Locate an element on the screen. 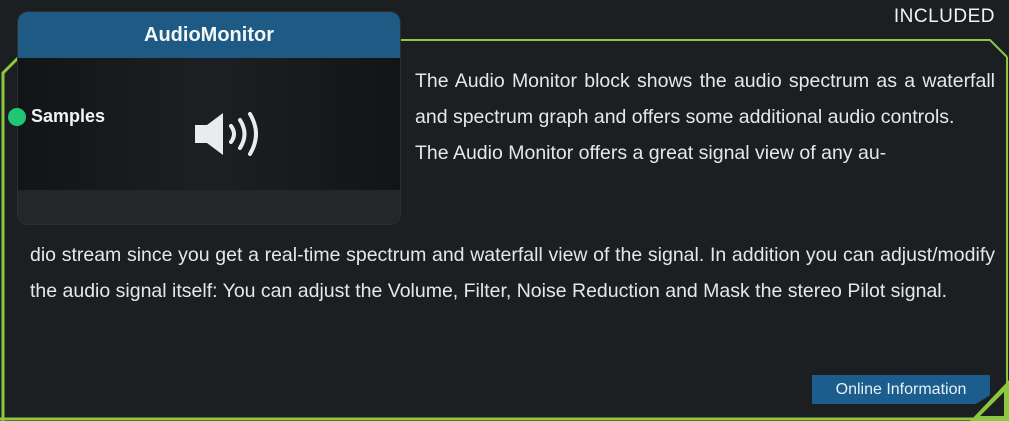  speaker-volume-icon is located at coordinates (226, 134).